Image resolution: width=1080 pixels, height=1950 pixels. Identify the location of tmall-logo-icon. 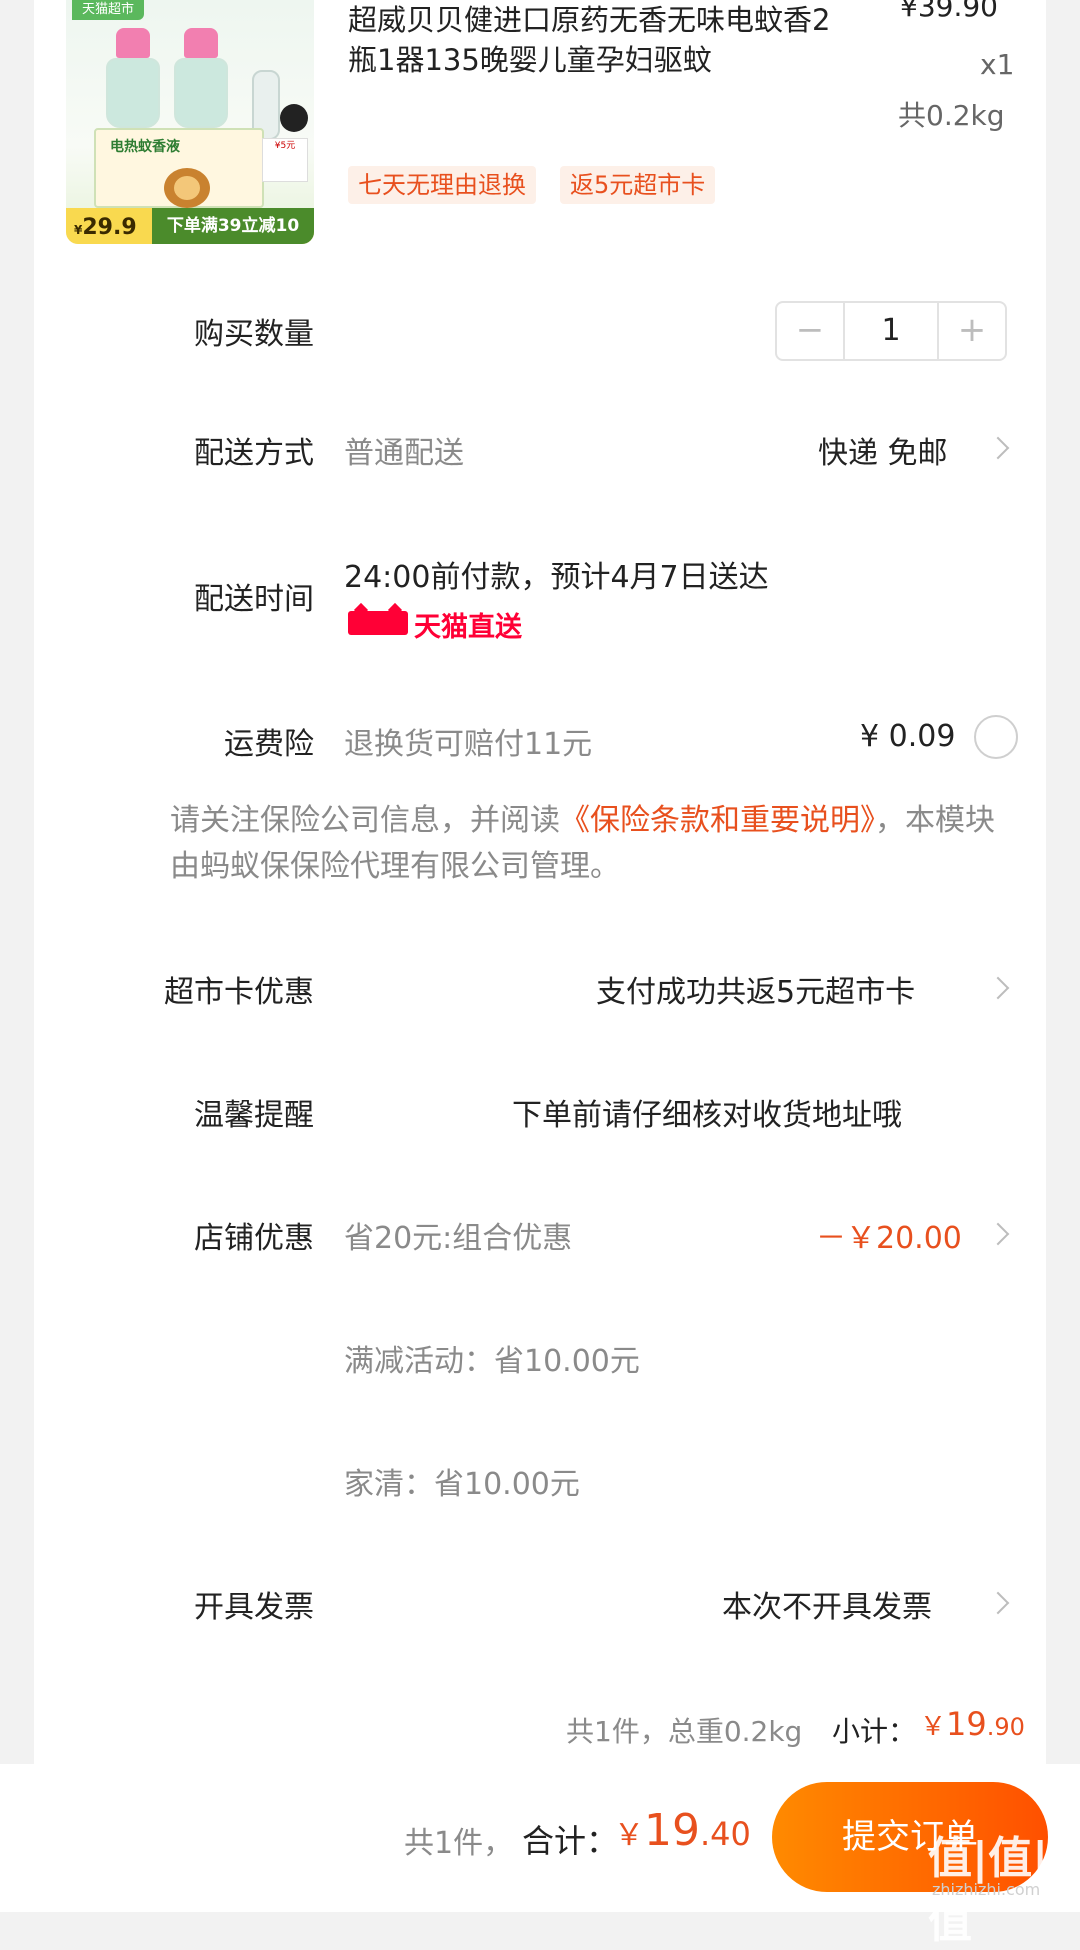
(378, 623).